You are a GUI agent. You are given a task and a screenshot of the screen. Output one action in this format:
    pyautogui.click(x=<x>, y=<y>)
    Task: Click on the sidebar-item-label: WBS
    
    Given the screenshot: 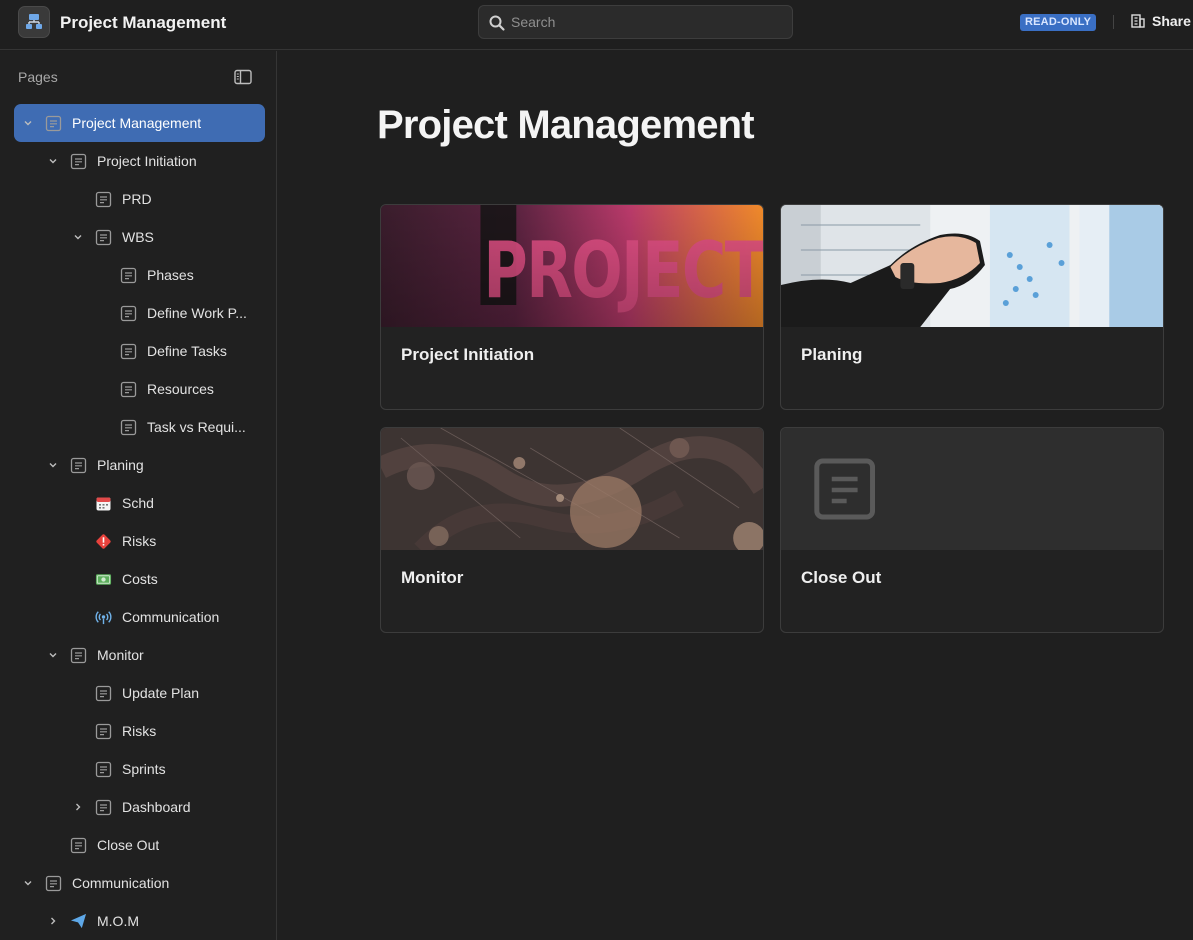 What is the action you would take?
    pyautogui.click(x=138, y=237)
    